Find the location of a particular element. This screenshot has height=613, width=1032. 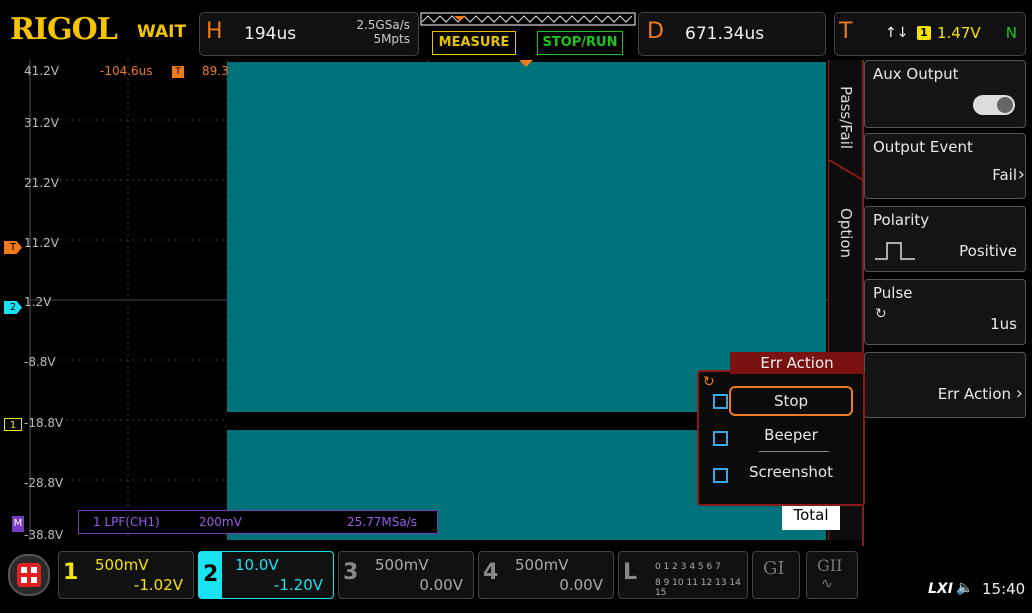

clock: 15:40 is located at coordinates (1004, 589).